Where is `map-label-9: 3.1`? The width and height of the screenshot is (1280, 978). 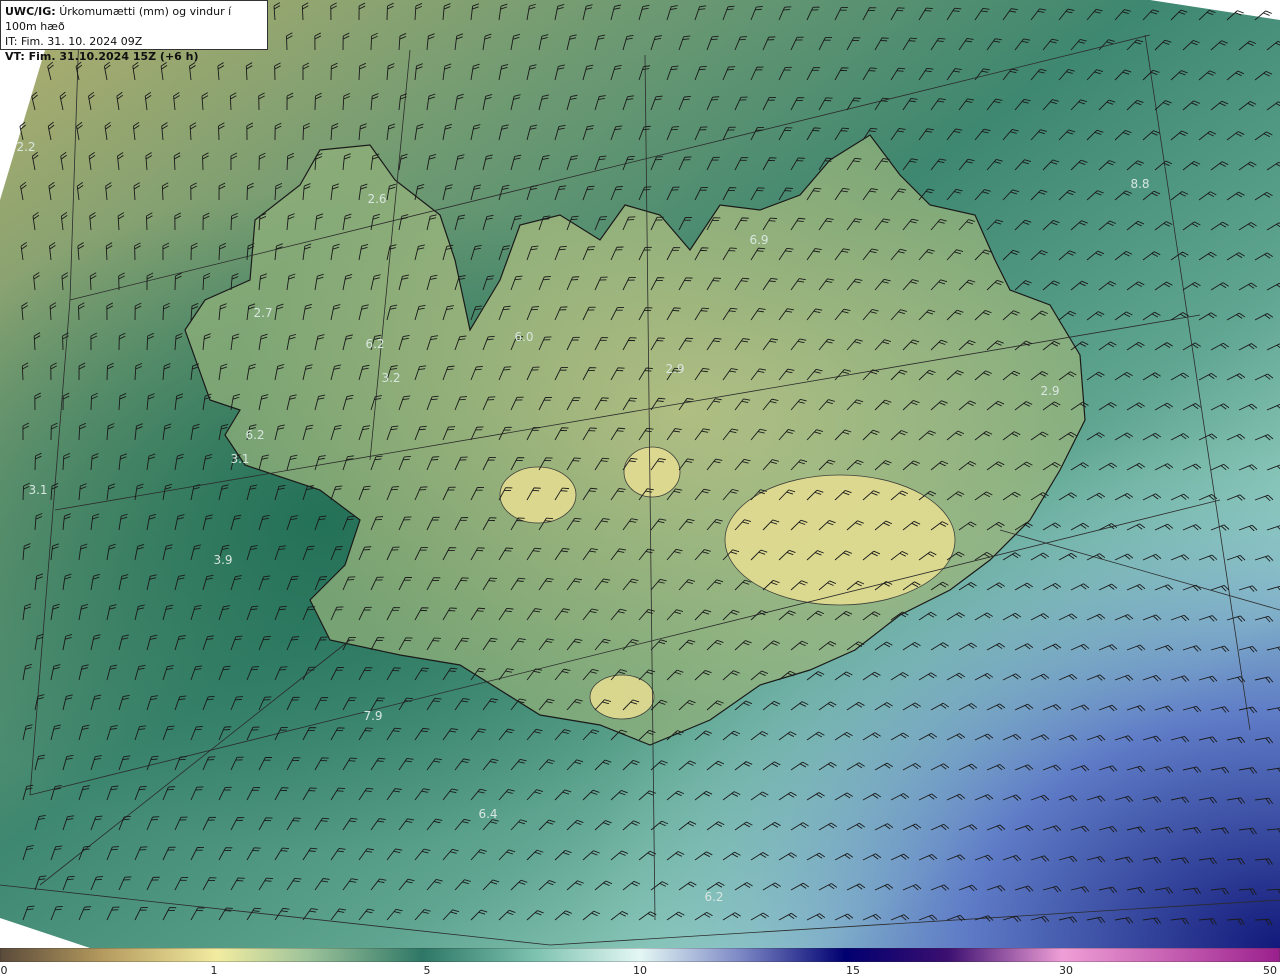
map-label-9: 3.1 is located at coordinates (37, 490).